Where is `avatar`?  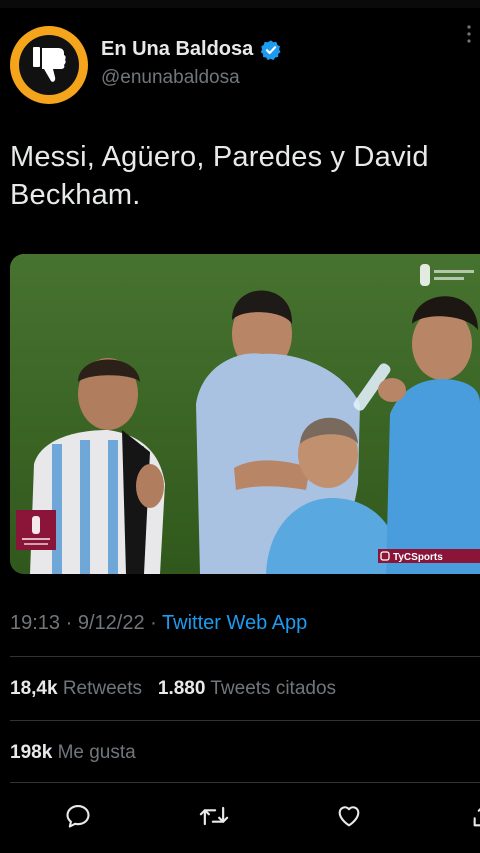
avatar is located at coordinates (49, 65).